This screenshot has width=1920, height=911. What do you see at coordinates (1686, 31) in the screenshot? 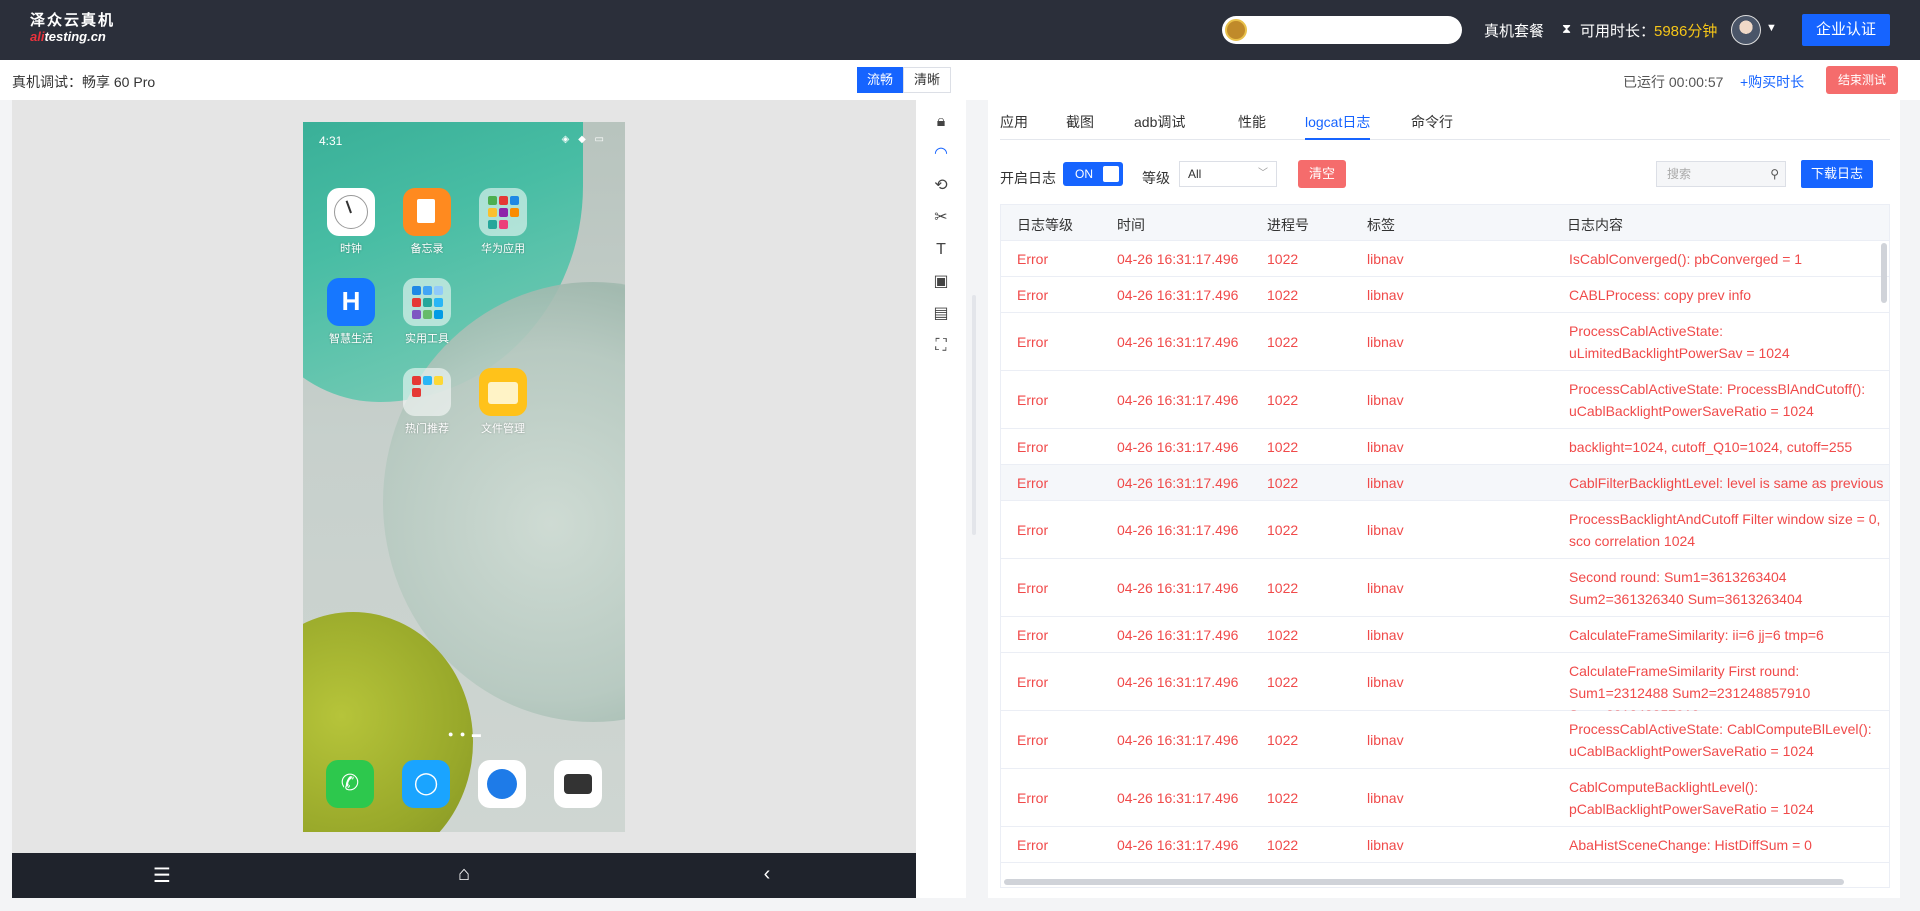
I see `available-time-value: 5986分钟` at bounding box center [1686, 31].